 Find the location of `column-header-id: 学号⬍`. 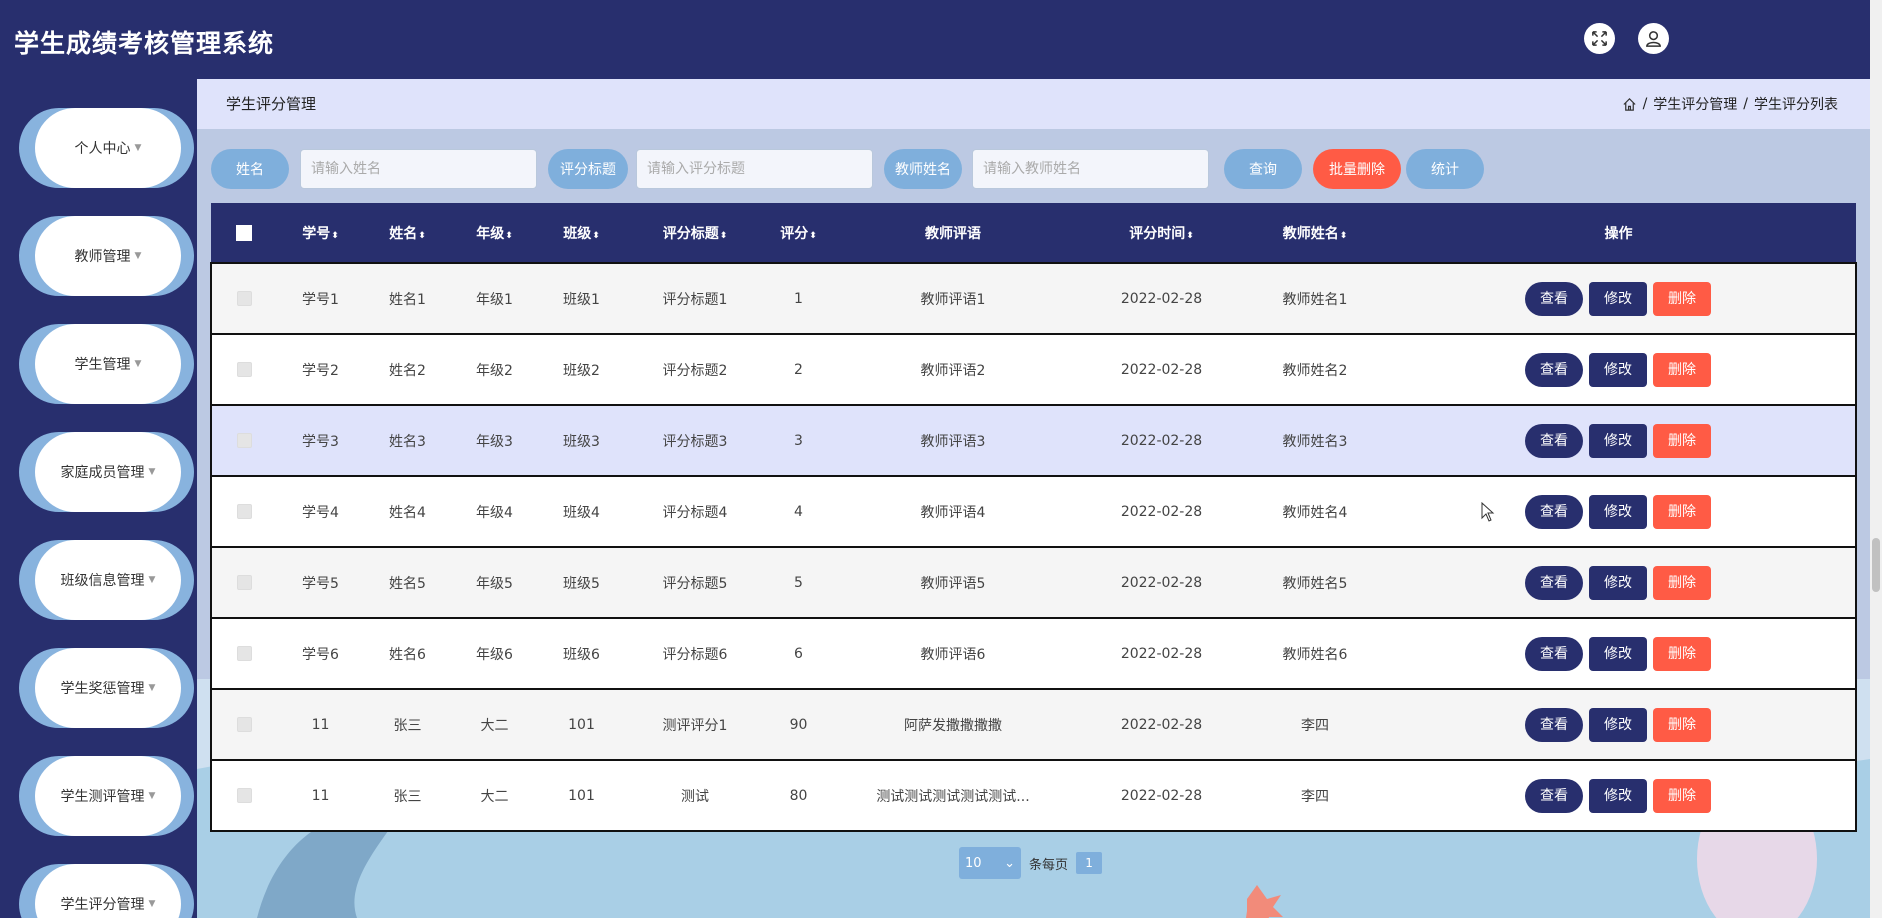

column-header-id: 学号⬍ is located at coordinates (320, 233).